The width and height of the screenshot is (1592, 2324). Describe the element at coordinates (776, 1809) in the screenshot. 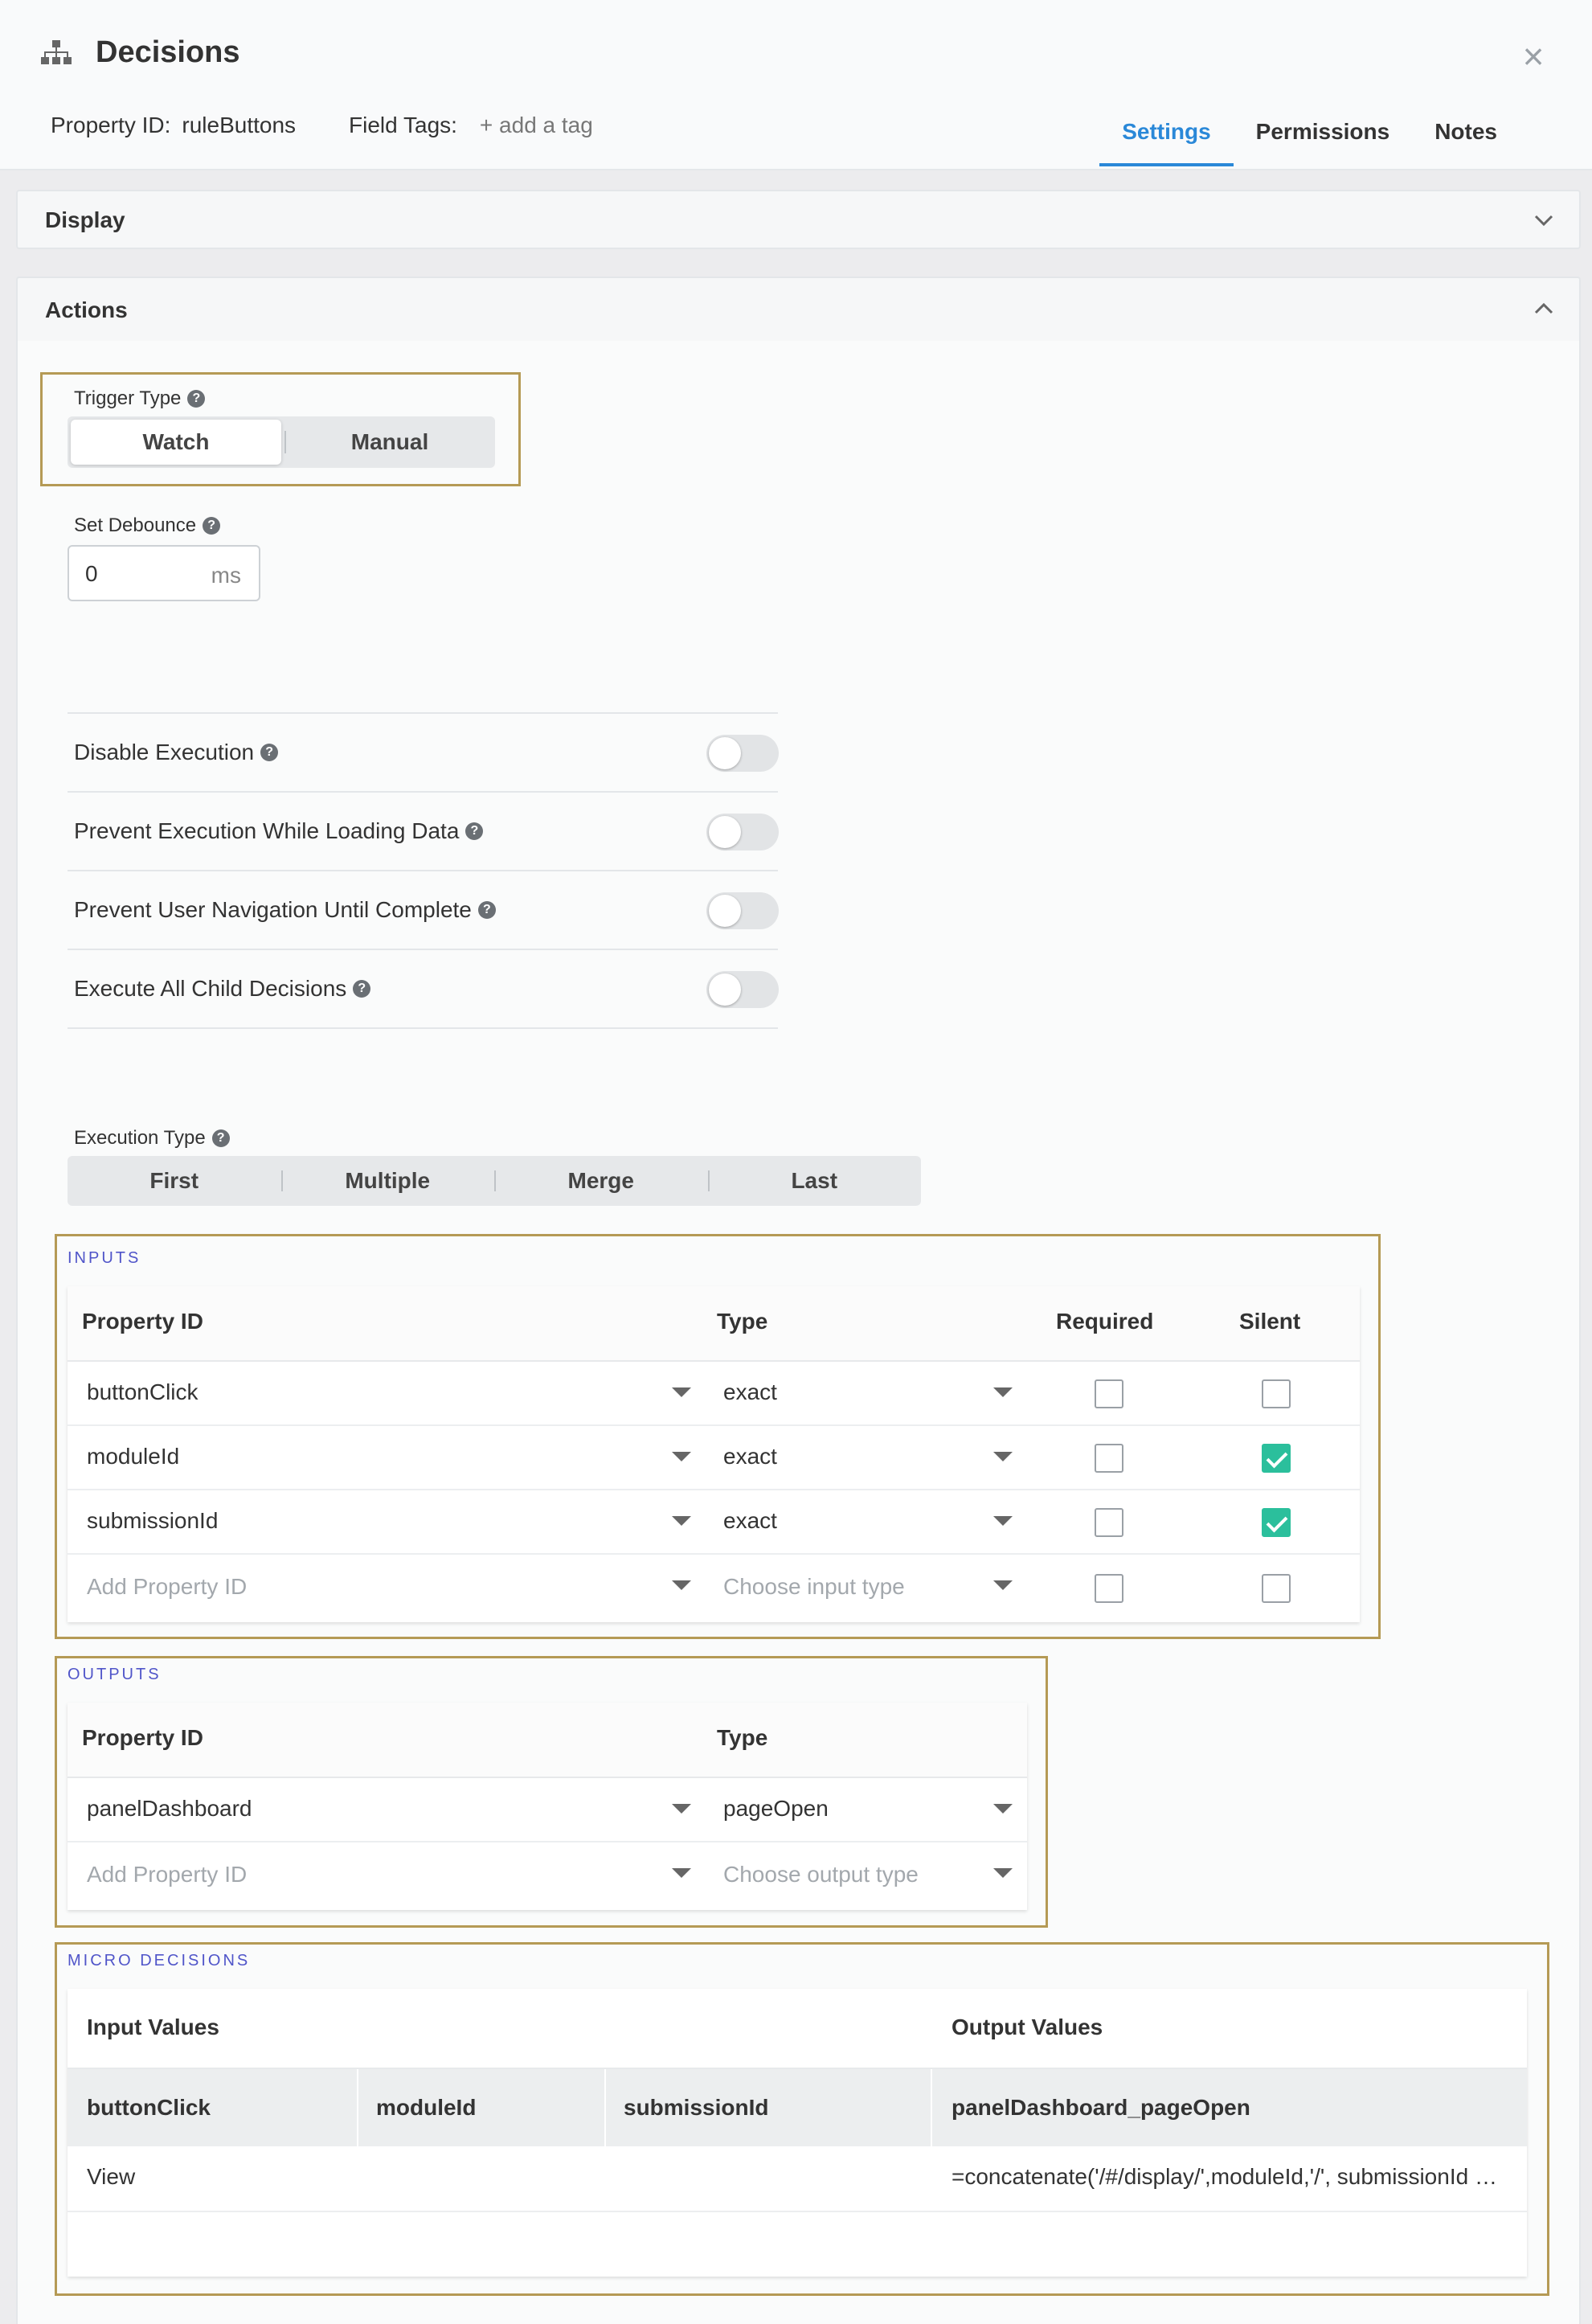

I see `type-cell: pageOpen` at that location.